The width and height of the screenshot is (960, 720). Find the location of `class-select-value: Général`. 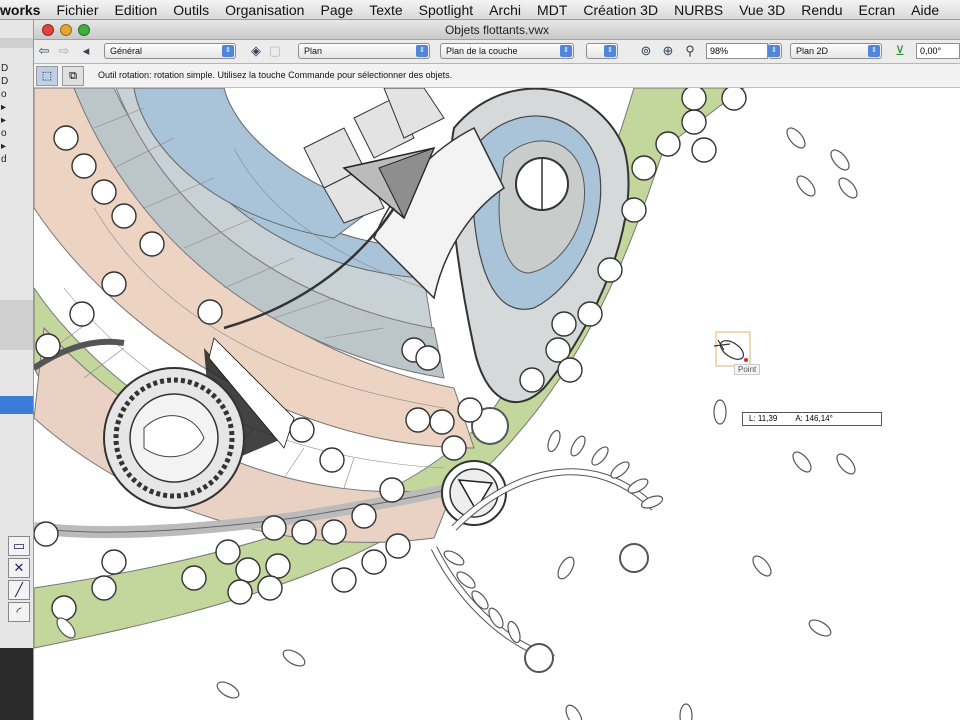

class-select-value: Général is located at coordinates (126, 51).